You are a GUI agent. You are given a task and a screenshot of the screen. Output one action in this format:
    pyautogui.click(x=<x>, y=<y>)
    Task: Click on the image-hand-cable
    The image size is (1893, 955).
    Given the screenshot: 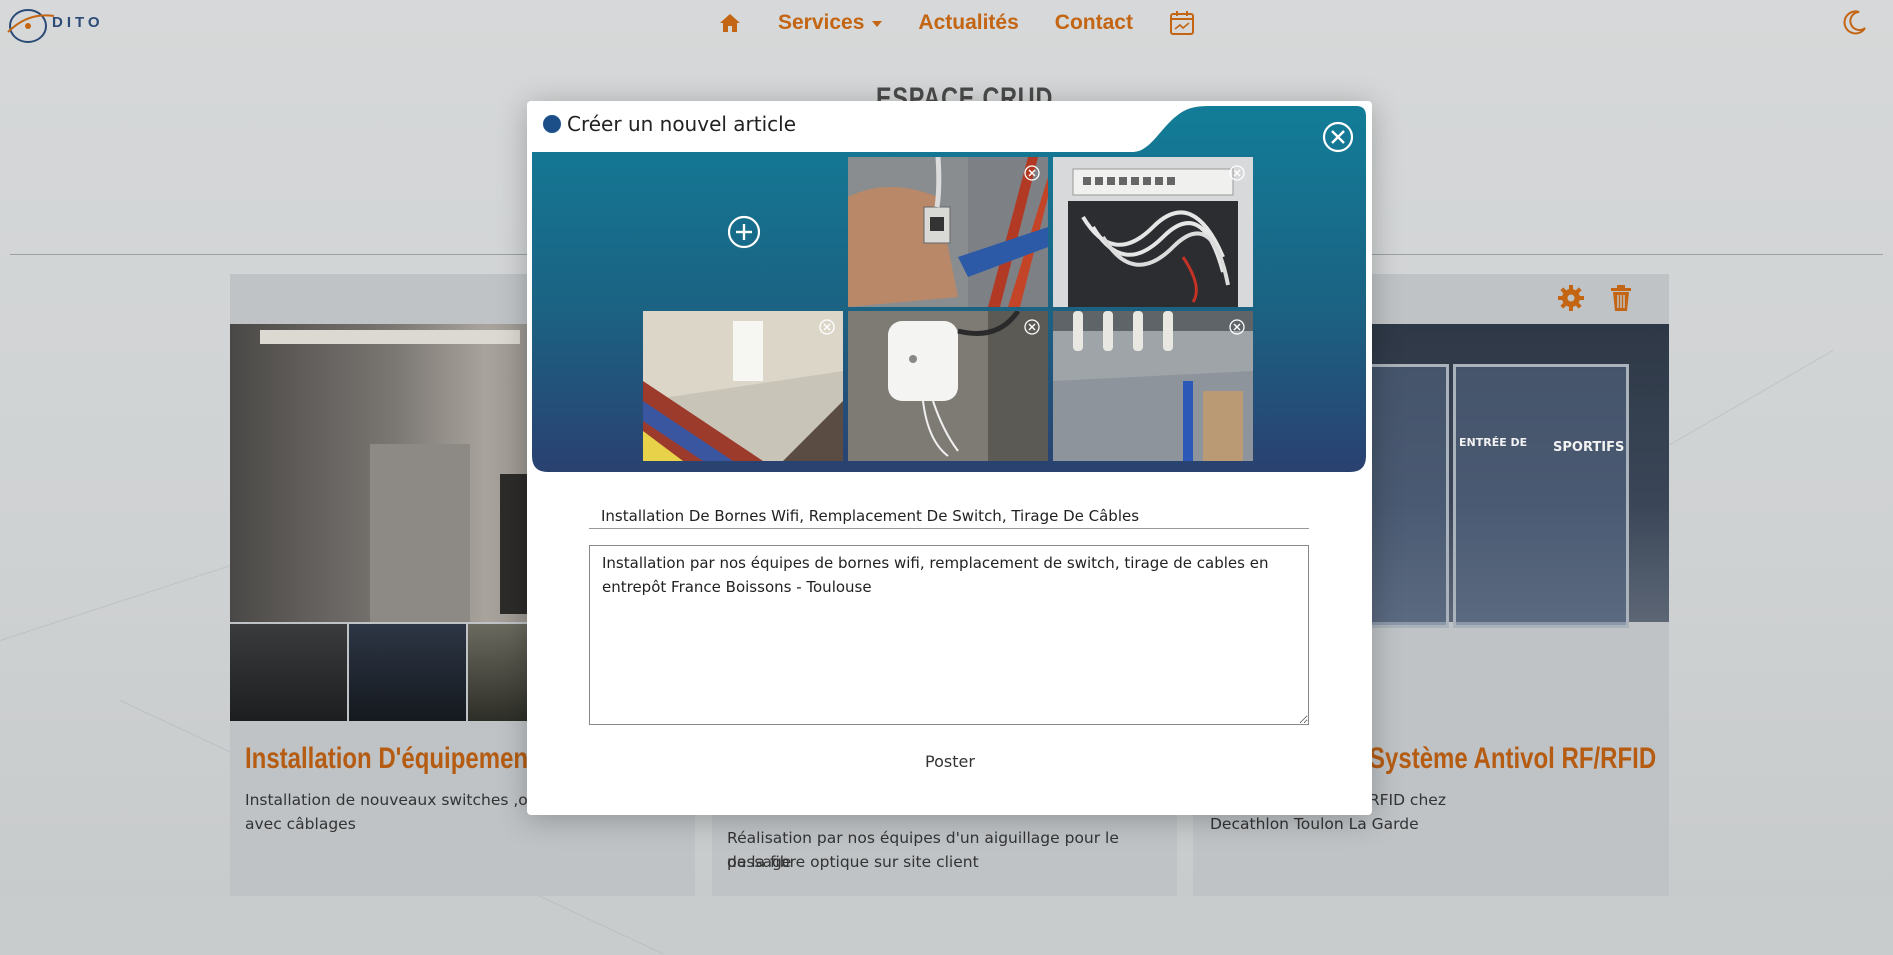 What is the action you would take?
    pyautogui.click(x=948, y=232)
    